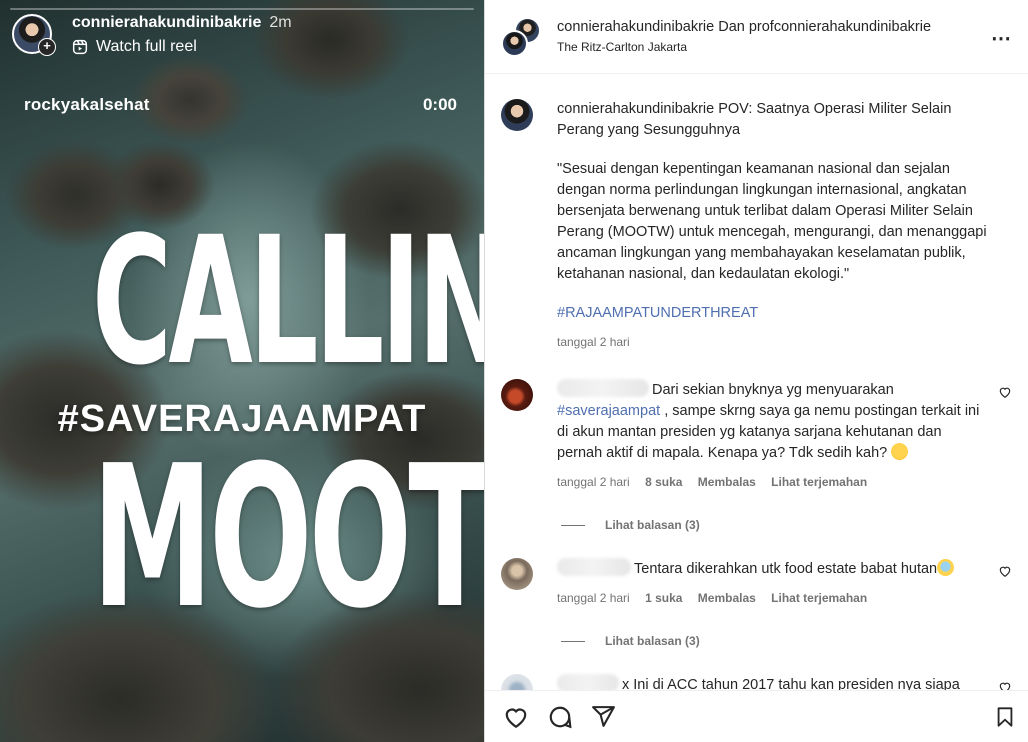 This screenshot has height=742, width=1028. I want to click on send-icon, so click(603, 716).